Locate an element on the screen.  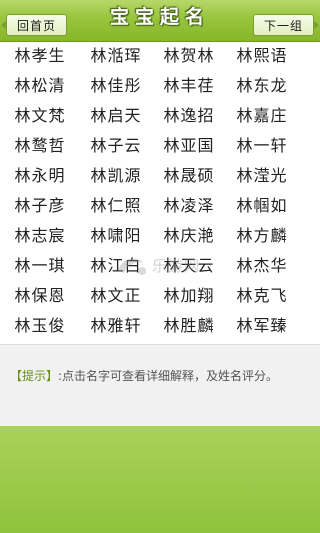
next-group-button: 下一组 is located at coordinates (285, 25).